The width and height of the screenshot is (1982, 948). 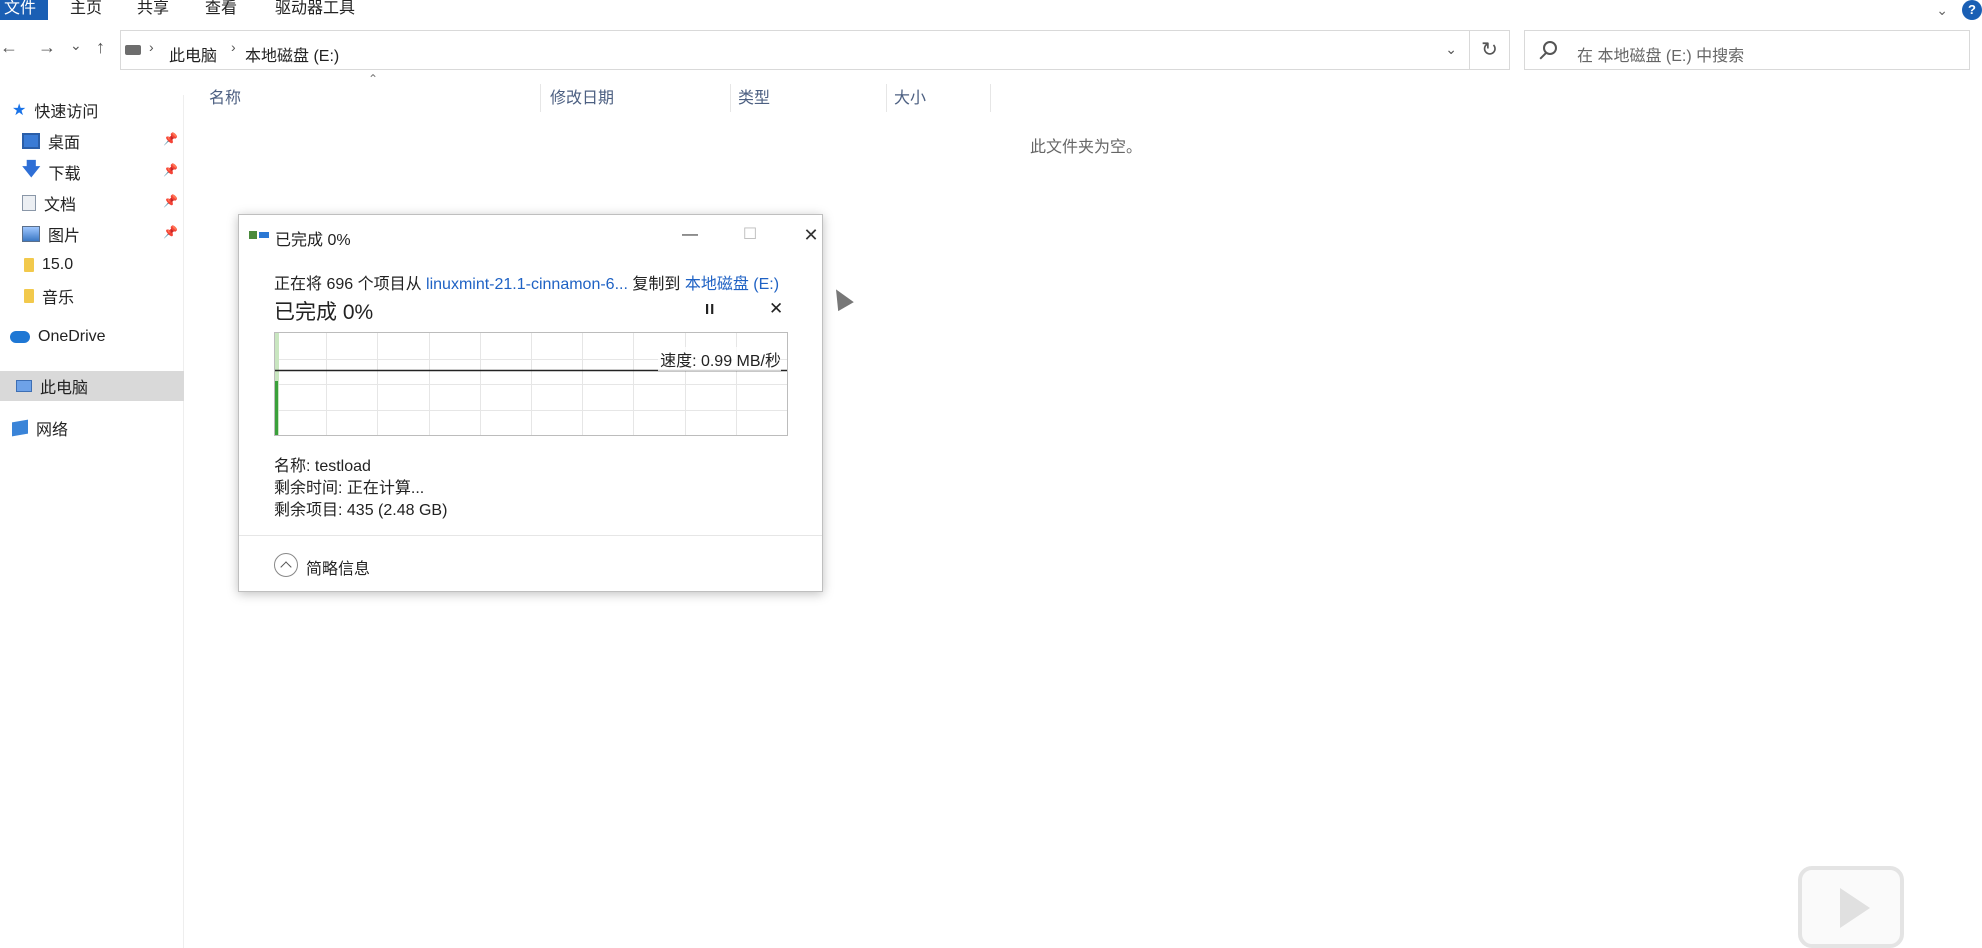 What do you see at coordinates (690, 235) in the screenshot?
I see `minimize-button: —` at bounding box center [690, 235].